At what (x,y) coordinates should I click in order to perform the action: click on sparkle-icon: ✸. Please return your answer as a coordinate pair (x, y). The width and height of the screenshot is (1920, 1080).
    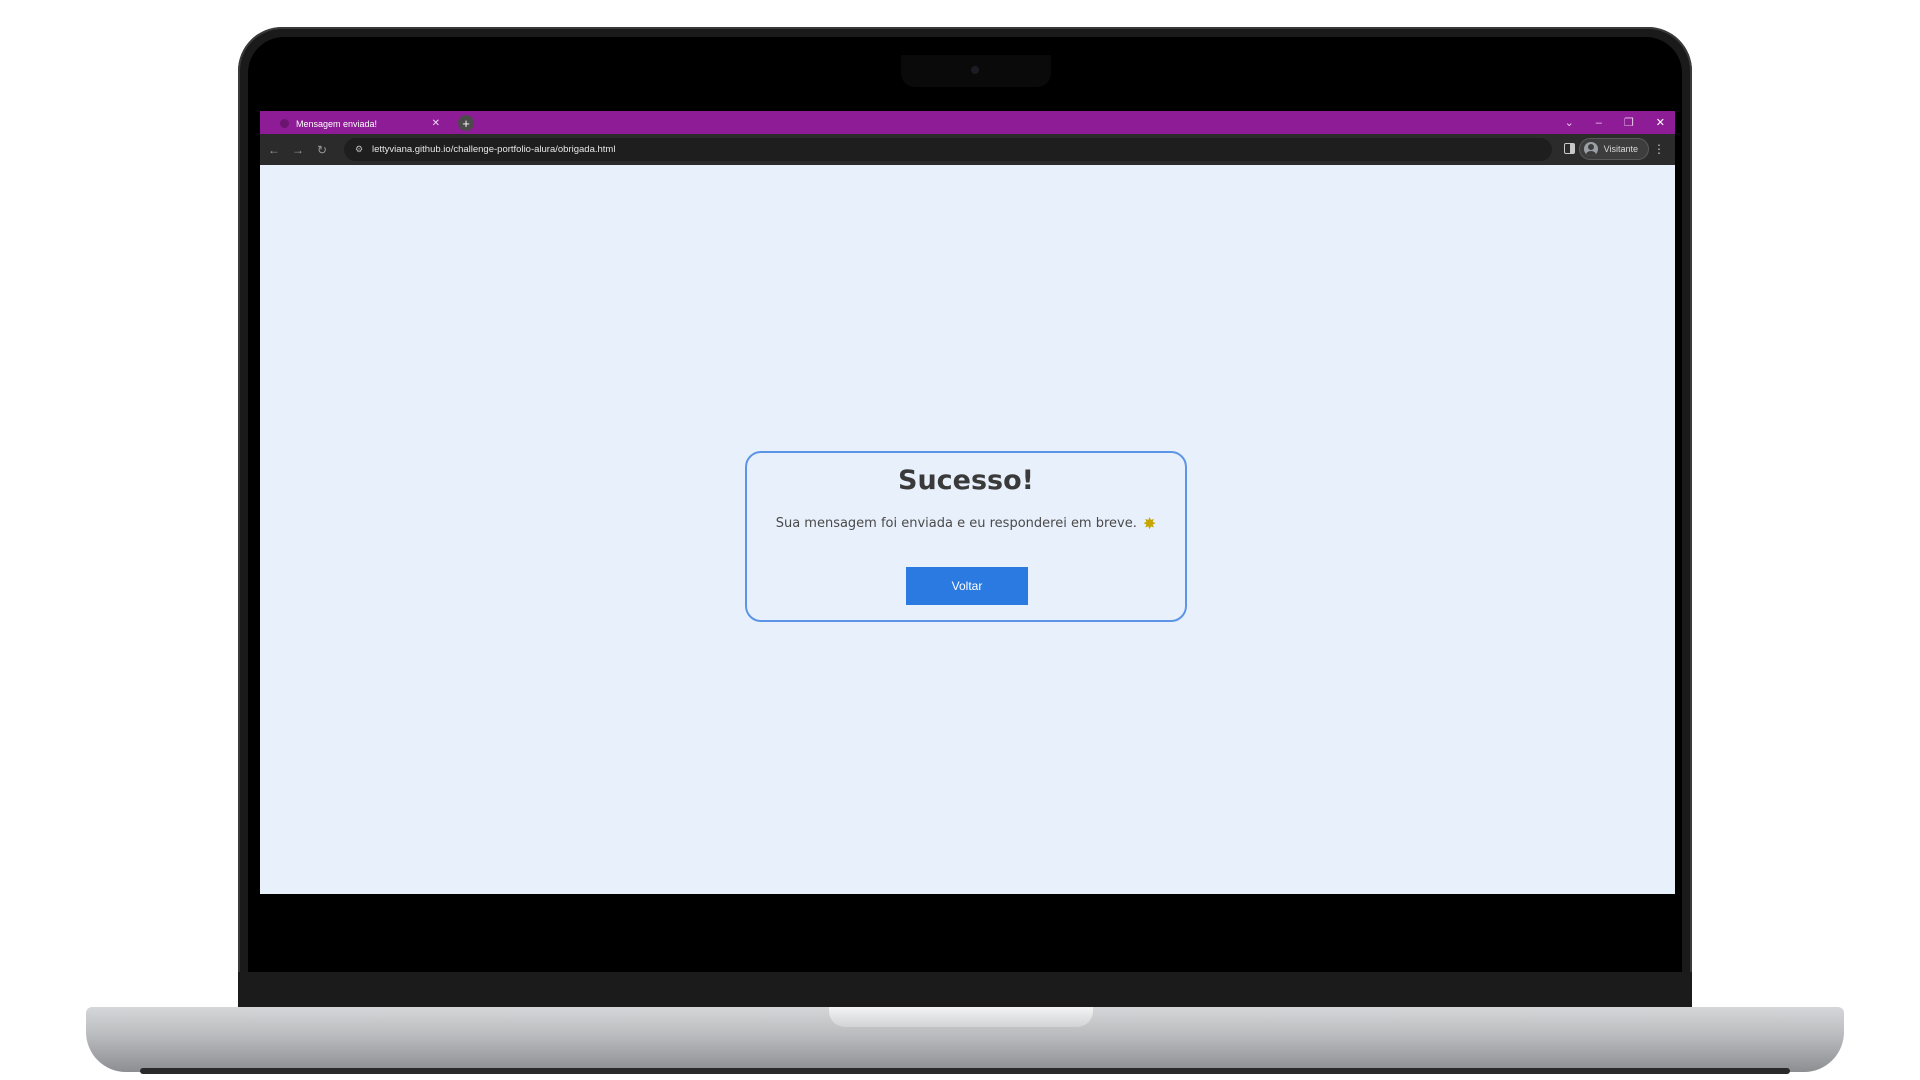
    Looking at the image, I should click on (1149, 523).